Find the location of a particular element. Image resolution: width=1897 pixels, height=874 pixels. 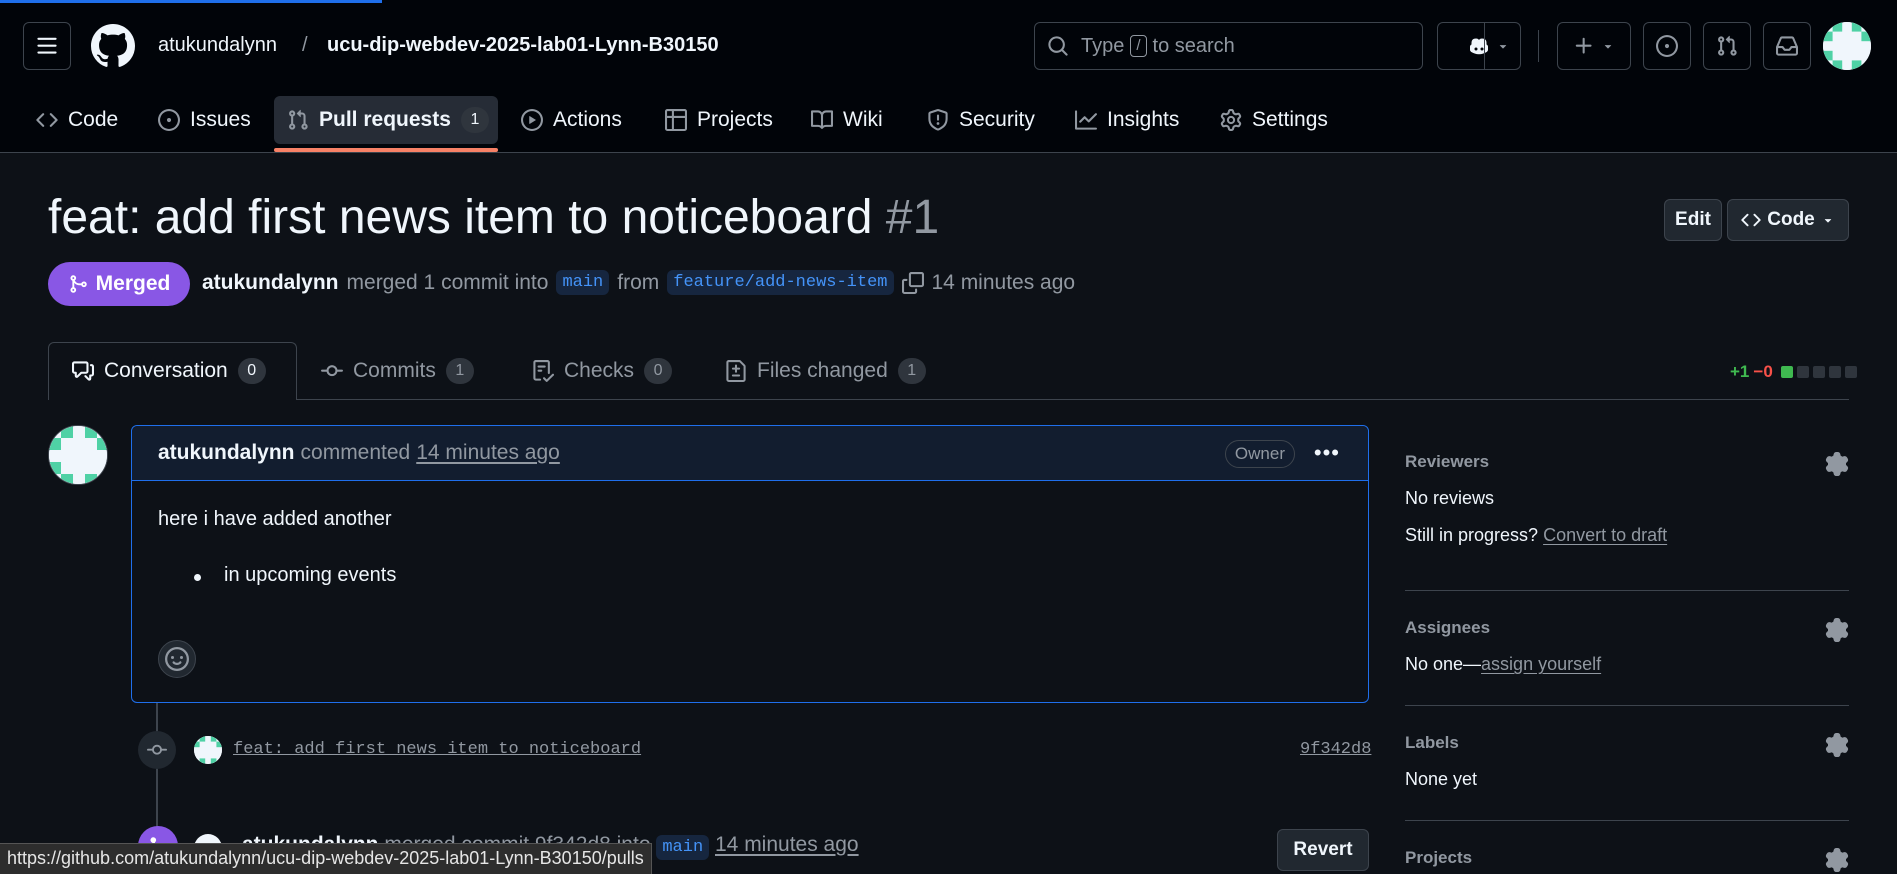

tab-wiki: Wiki is located at coordinates (847, 120).